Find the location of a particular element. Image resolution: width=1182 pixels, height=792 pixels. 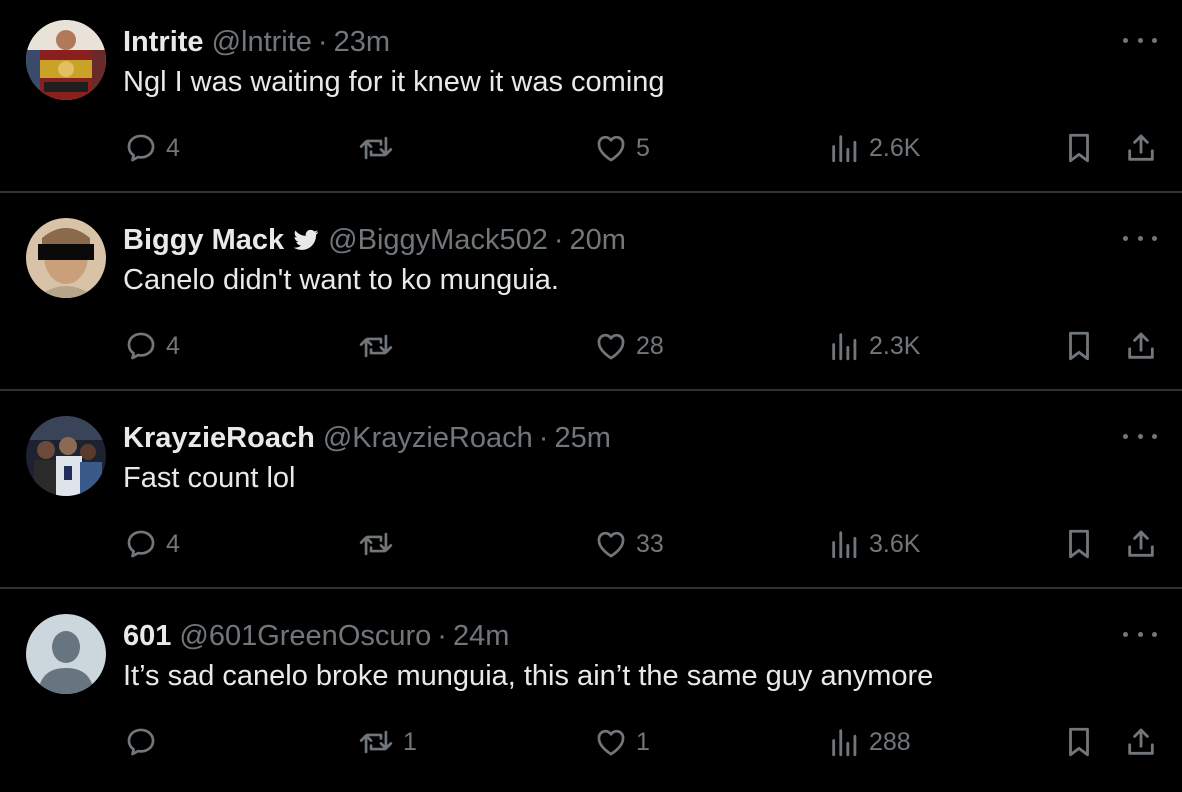

views-button: 288 is located at coordinates (870, 742).